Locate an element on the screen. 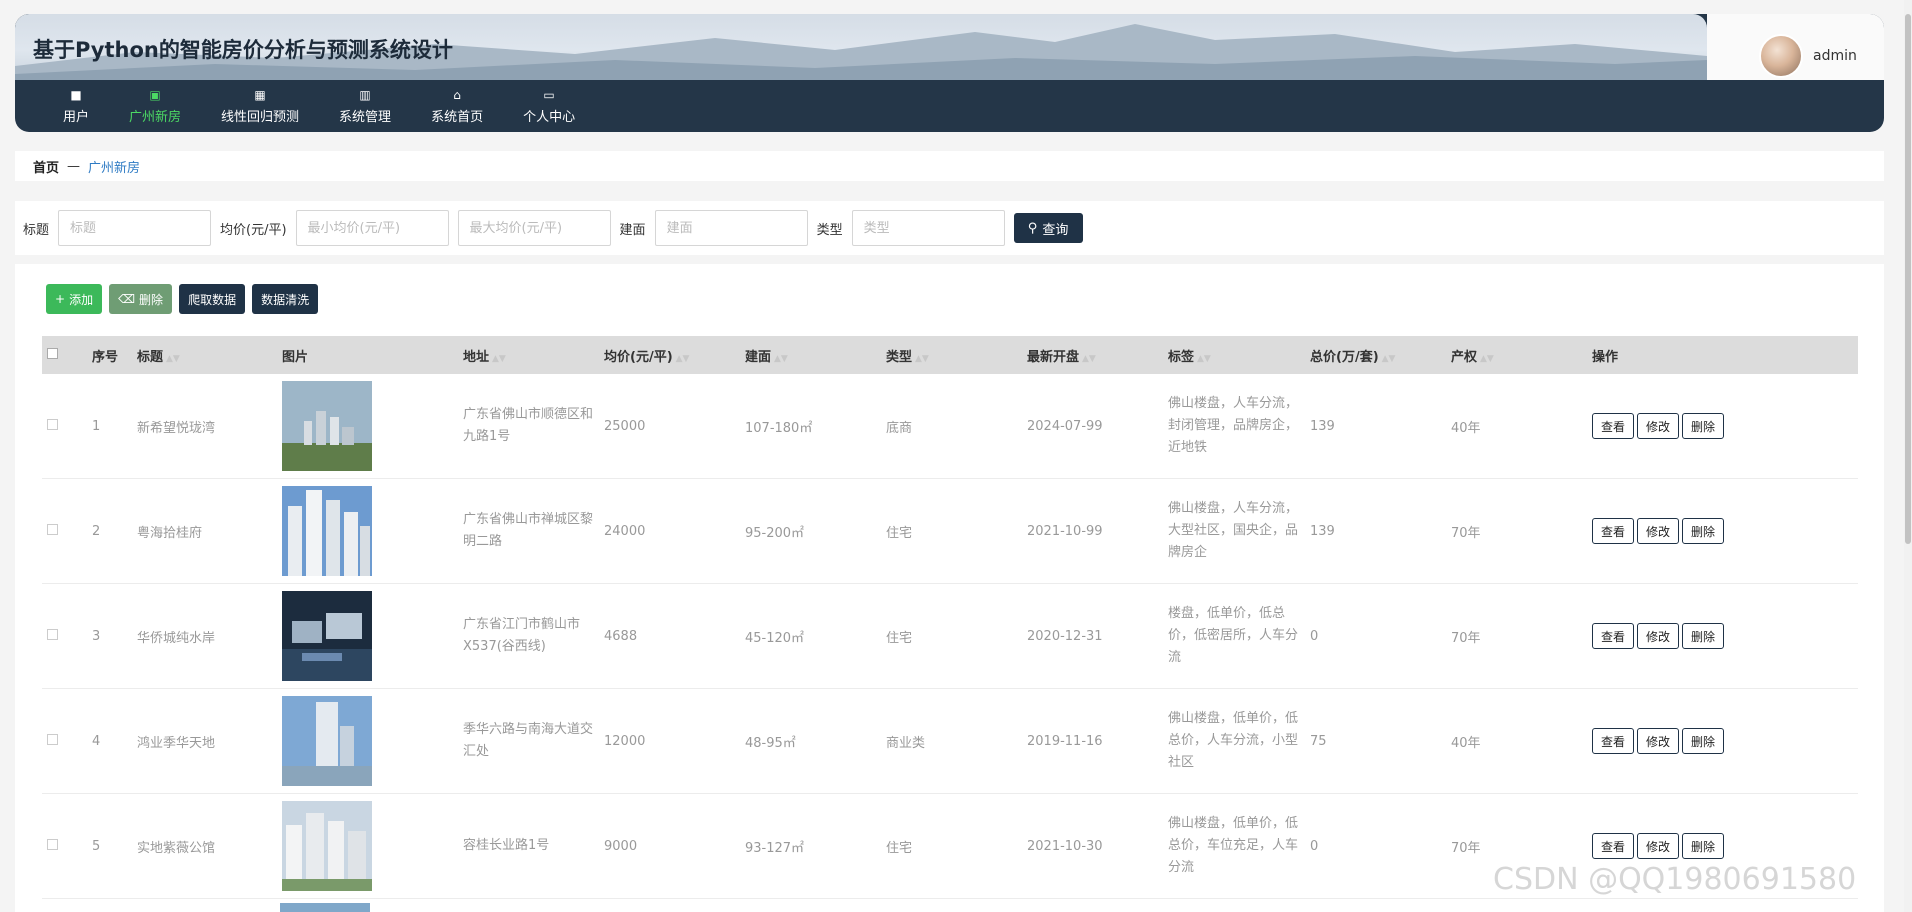 This screenshot has height=912, width=1912. select-all-checkbox is located at coordinates (52, 353).